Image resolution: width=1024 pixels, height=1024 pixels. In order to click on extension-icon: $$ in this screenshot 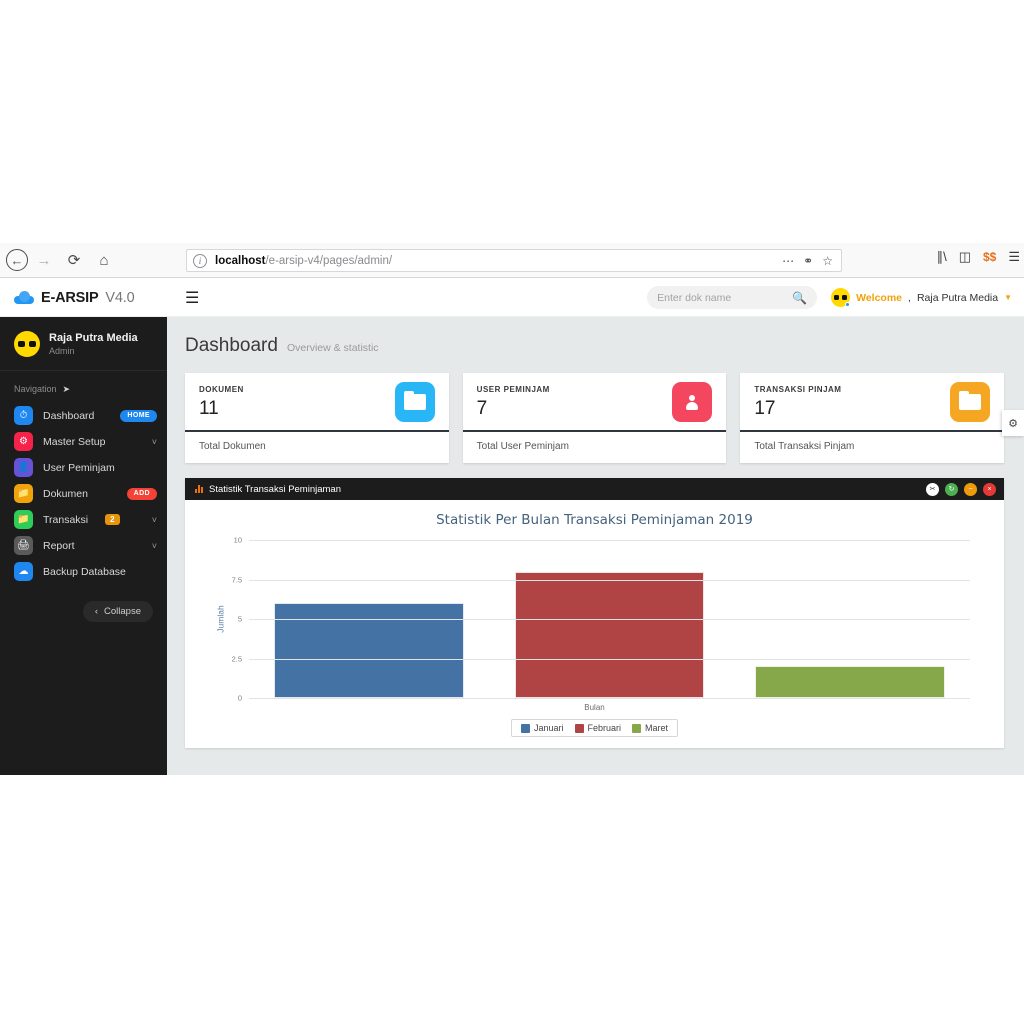, I will do `click(989, 257)`.